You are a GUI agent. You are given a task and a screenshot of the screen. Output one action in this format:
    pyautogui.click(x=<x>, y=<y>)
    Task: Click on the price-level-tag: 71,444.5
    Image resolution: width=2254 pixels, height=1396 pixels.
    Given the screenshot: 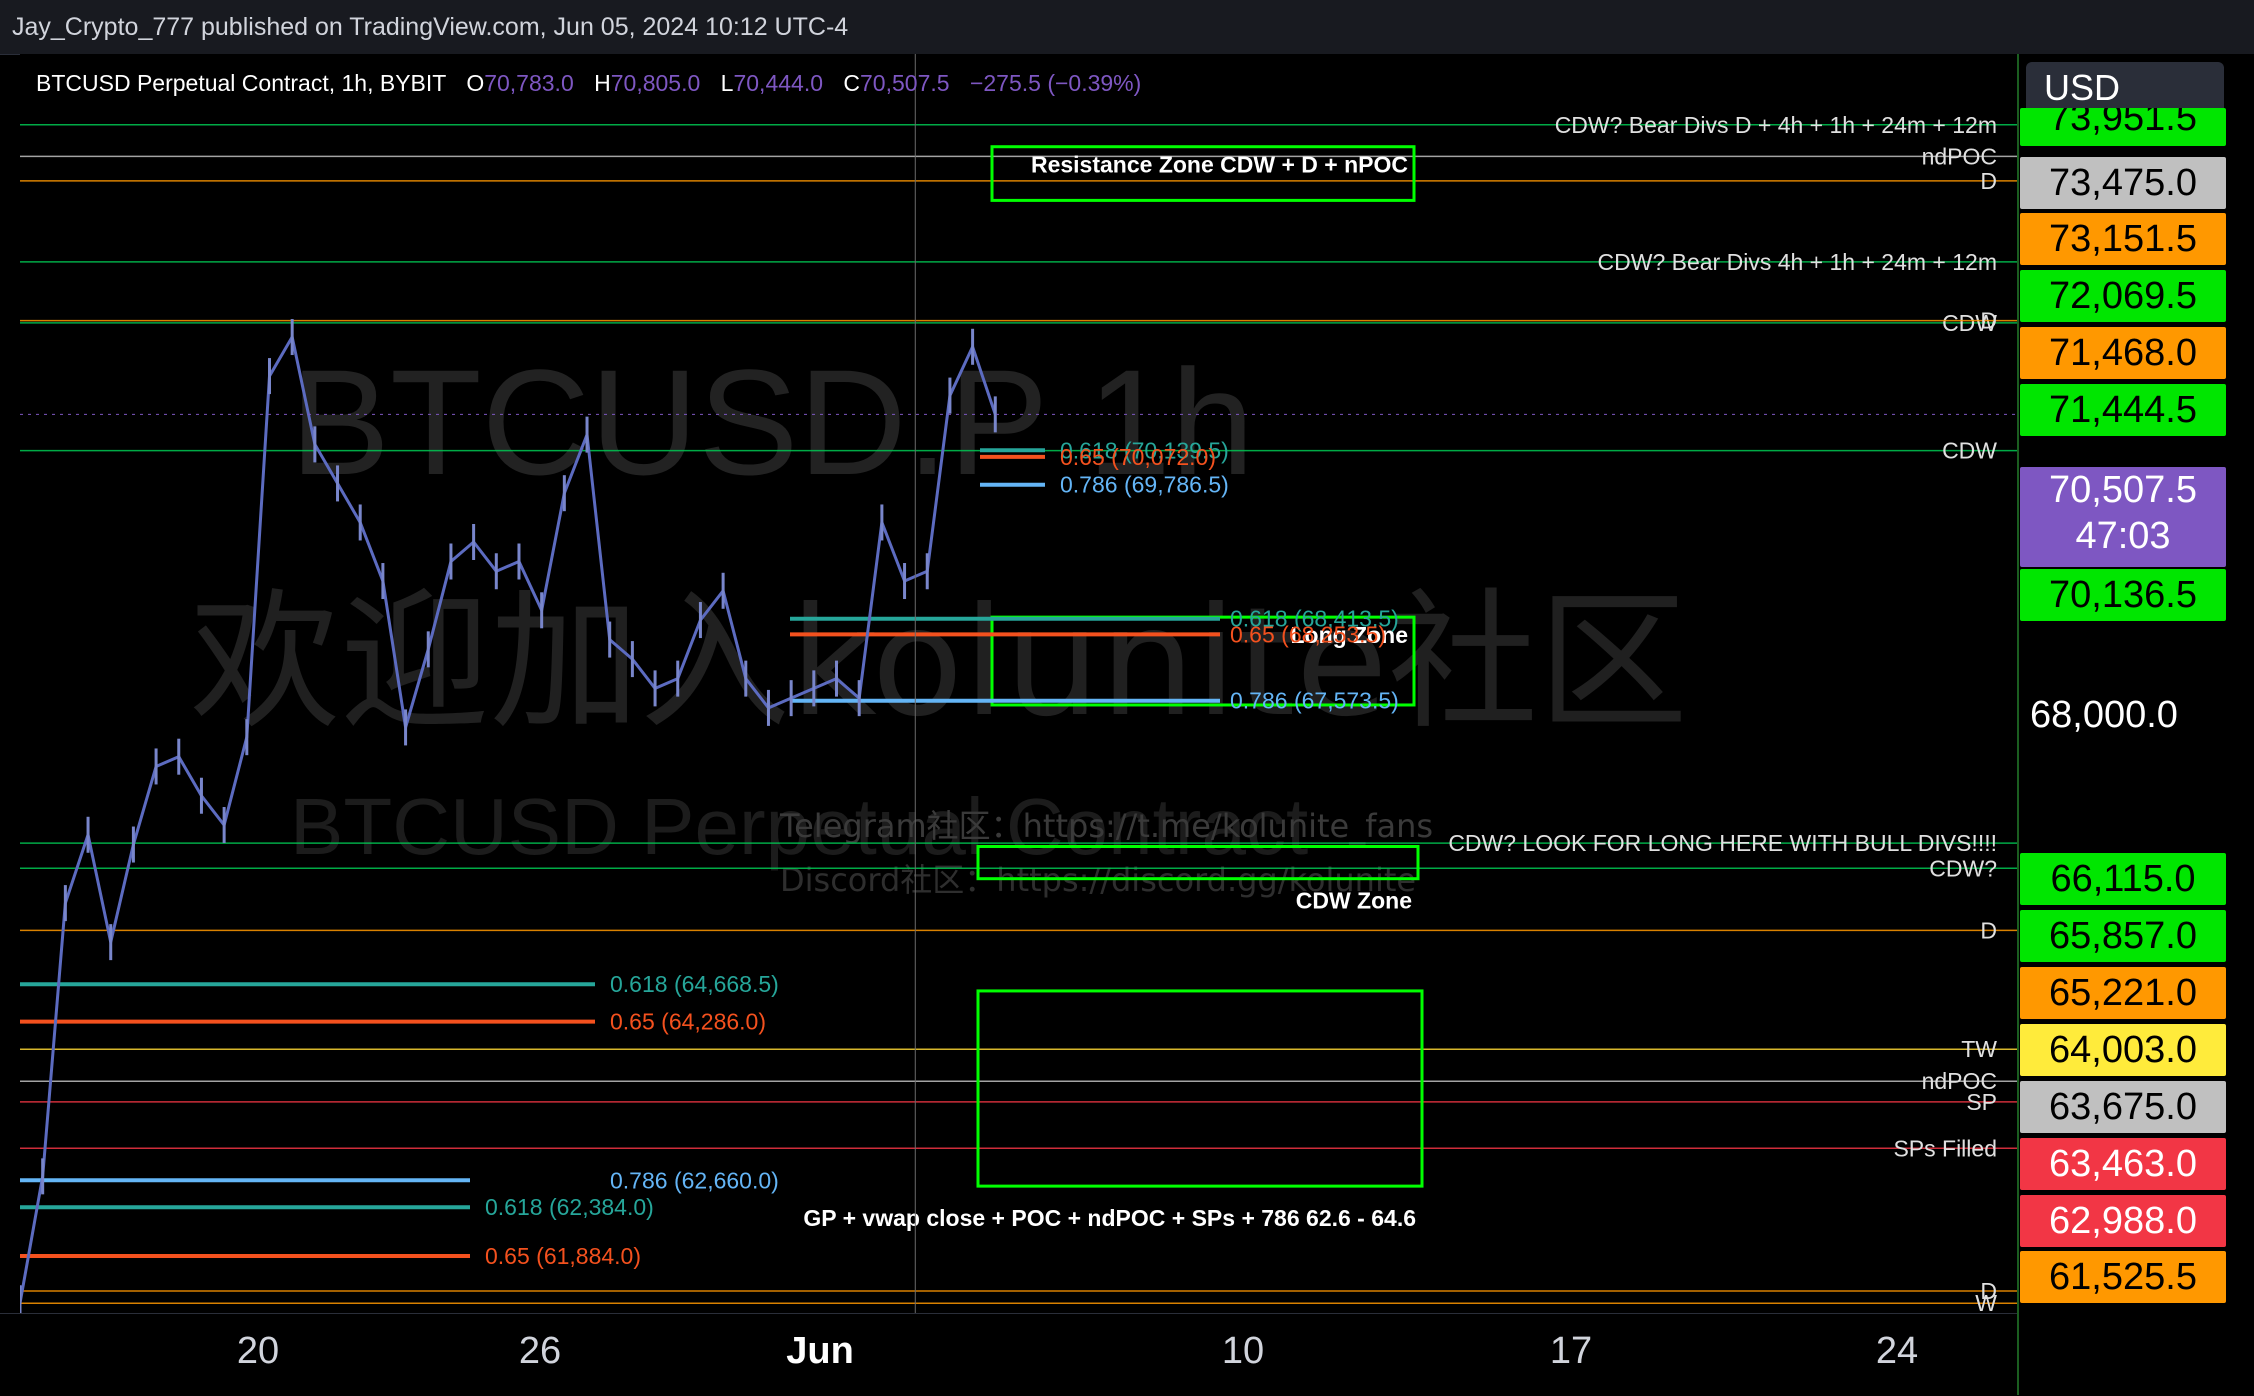 What is the action you would take?
    pyautogui.click(x=2123, y=410)
    